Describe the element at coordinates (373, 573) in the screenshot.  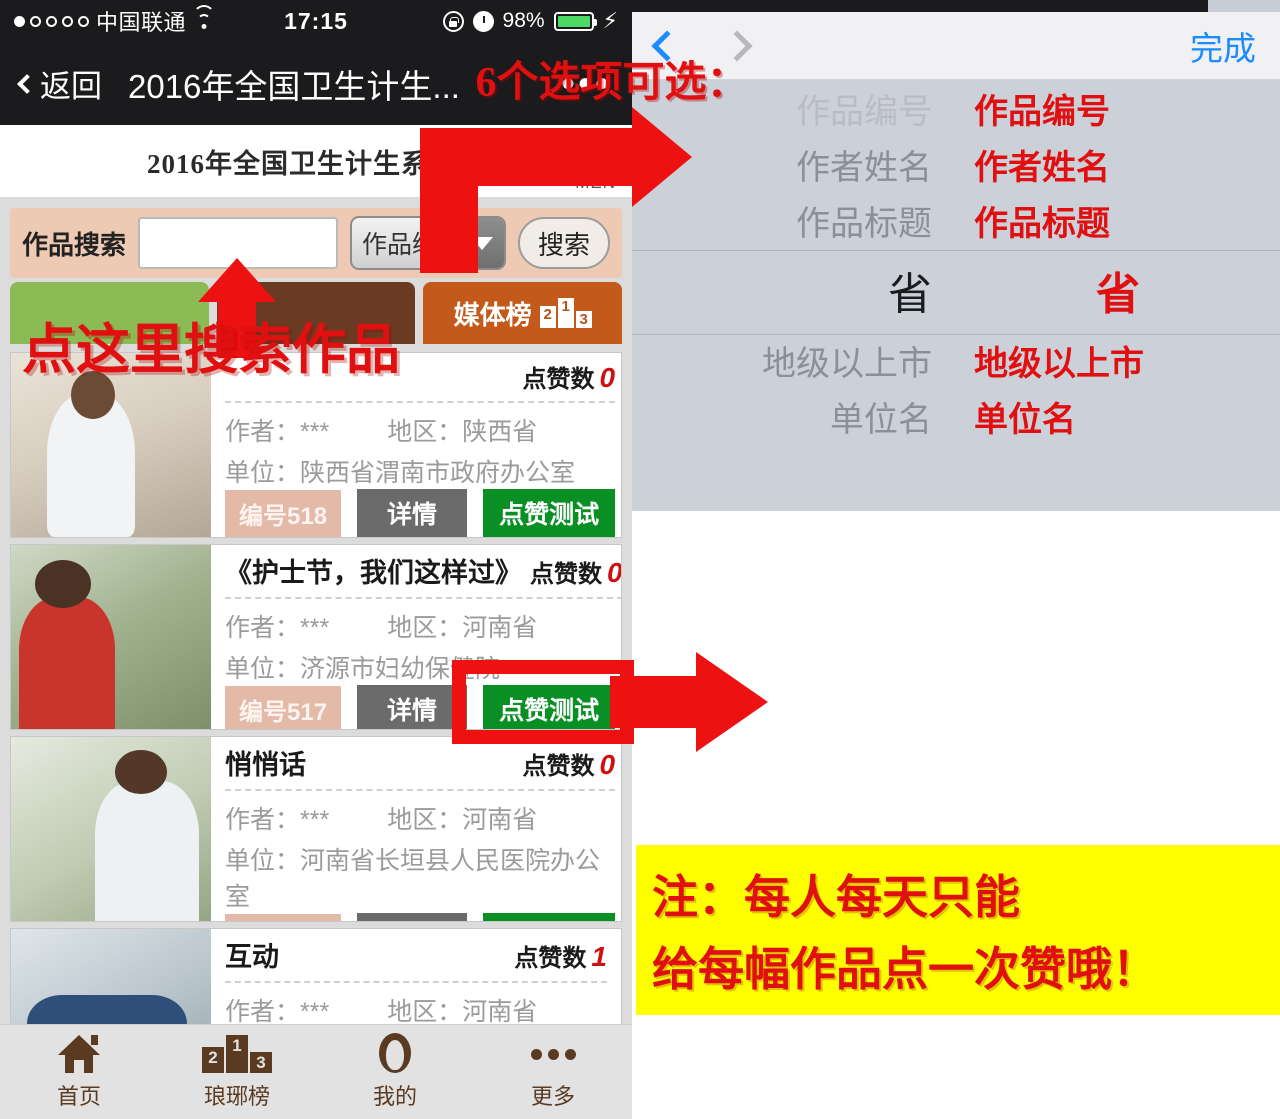
I see `work-title: 《护士节，我们这样过》` at that location.